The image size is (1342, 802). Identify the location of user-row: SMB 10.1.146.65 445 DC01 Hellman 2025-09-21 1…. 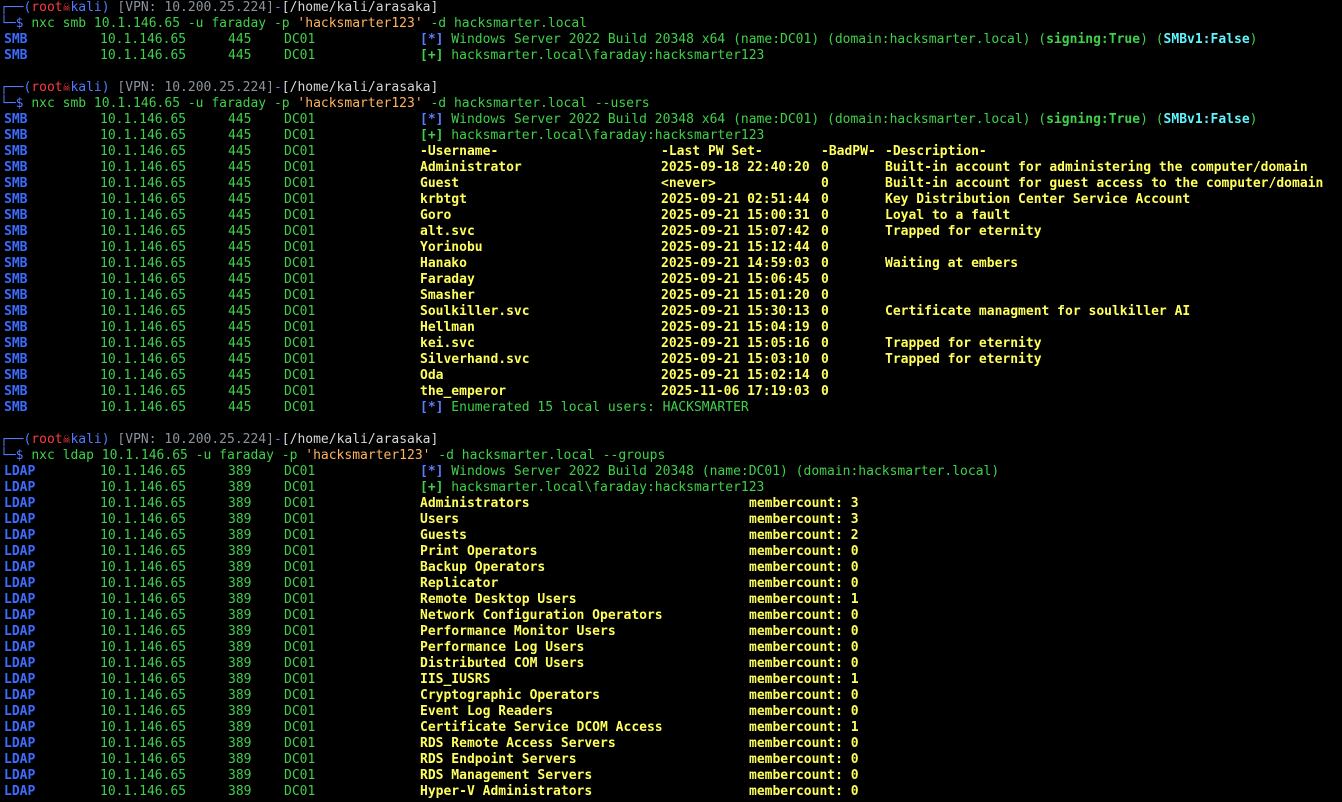
(671, 328).